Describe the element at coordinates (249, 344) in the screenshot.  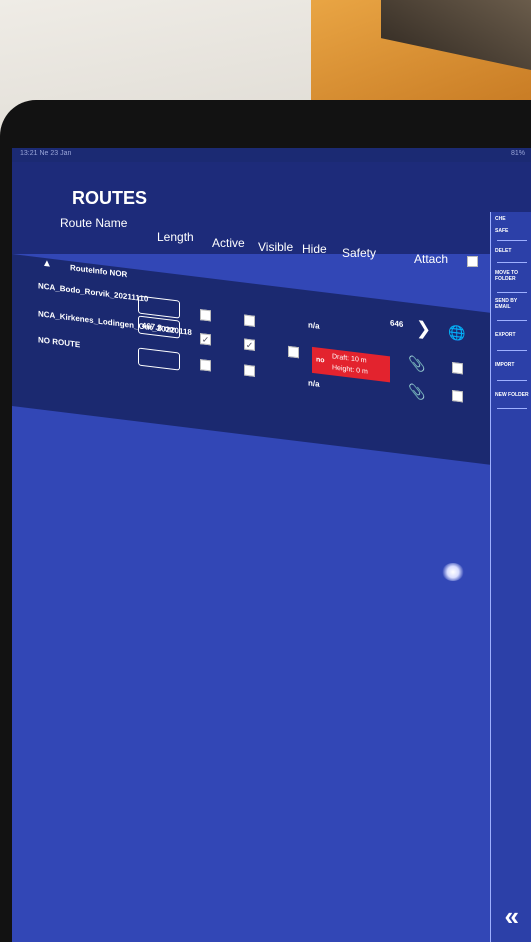
I see `visible-checkbox: ✓` at that location.